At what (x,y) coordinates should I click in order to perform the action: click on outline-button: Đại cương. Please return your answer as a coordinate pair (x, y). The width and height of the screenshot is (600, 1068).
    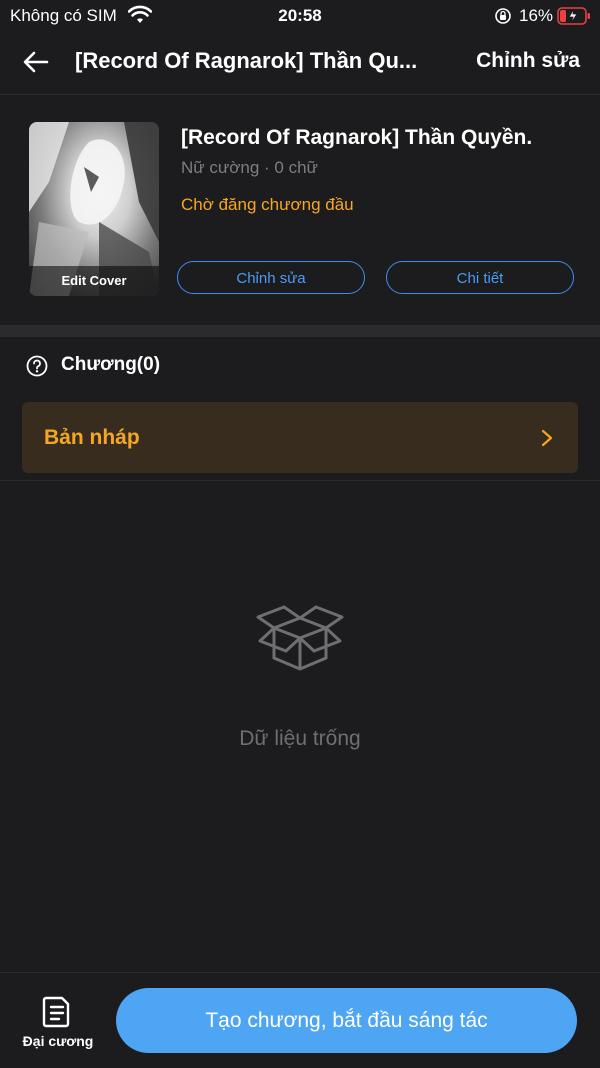
    Looking at the image, I should click on (58, 1022).